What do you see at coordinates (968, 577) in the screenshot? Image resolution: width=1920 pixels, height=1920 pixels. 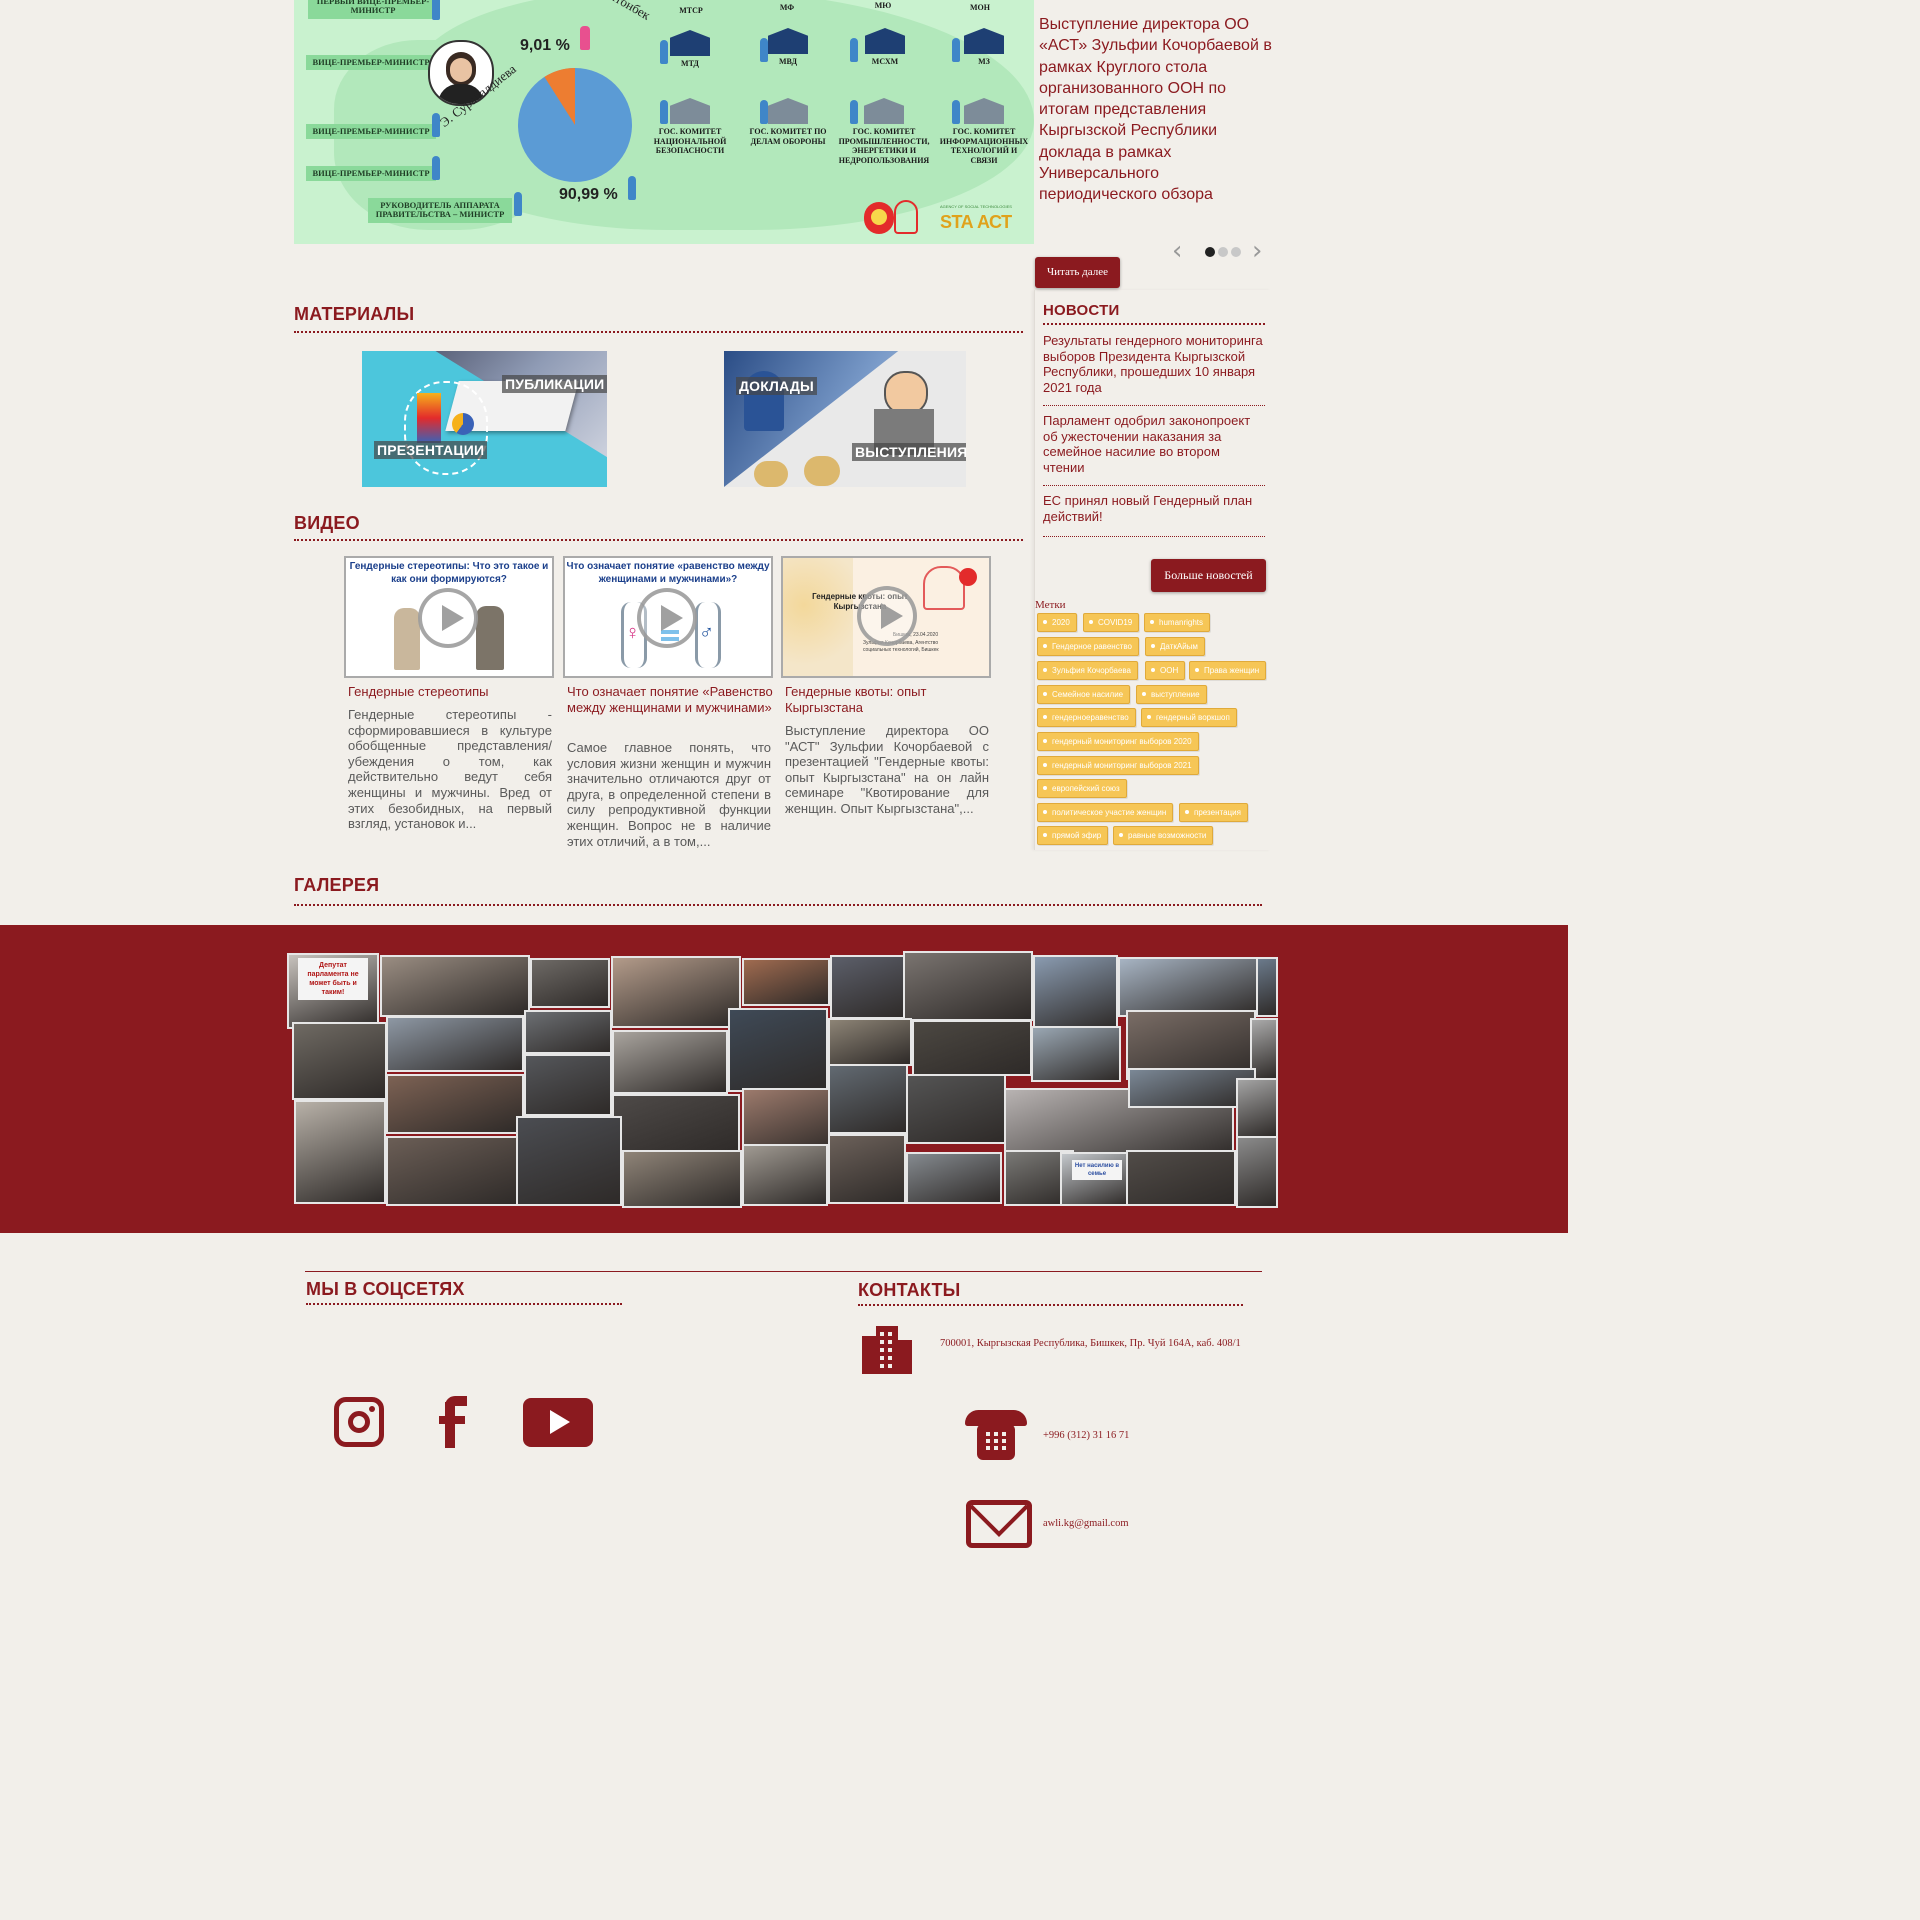 I see `kg-flag-icon` at bounding box center [968, 577].